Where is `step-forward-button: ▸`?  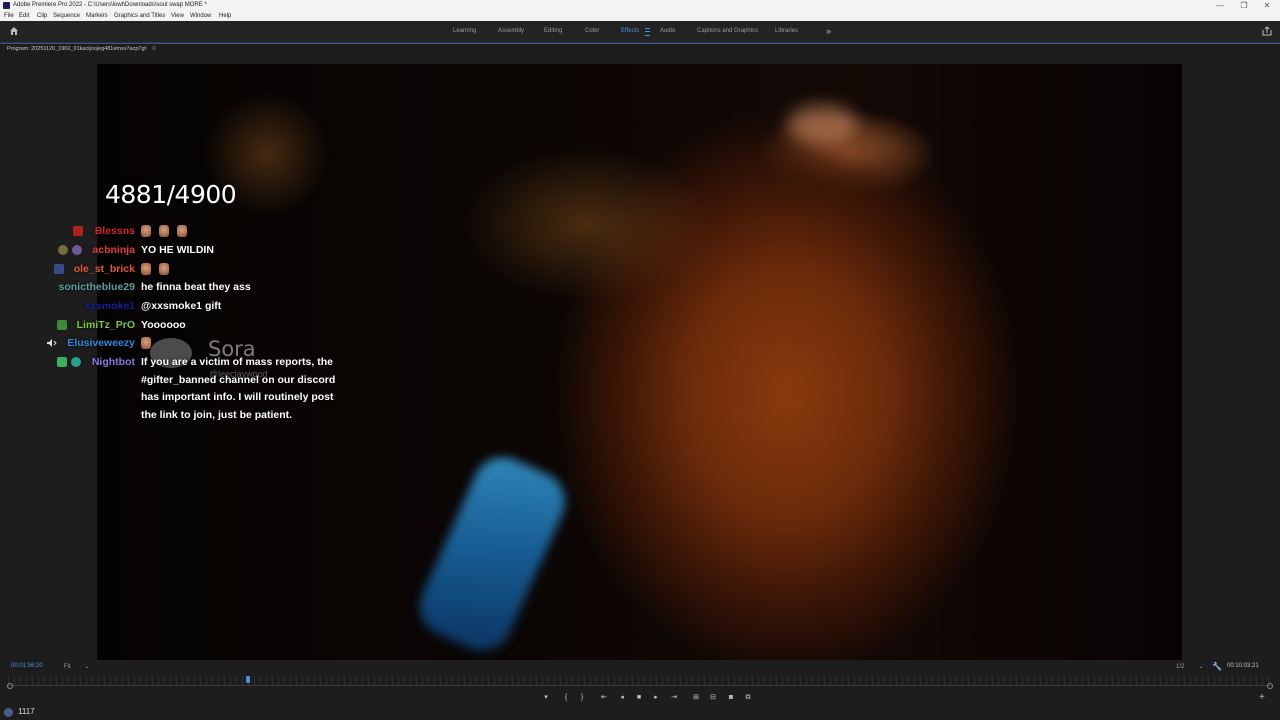 step-forward-button: ▸ is located at coordinates (656, 698).